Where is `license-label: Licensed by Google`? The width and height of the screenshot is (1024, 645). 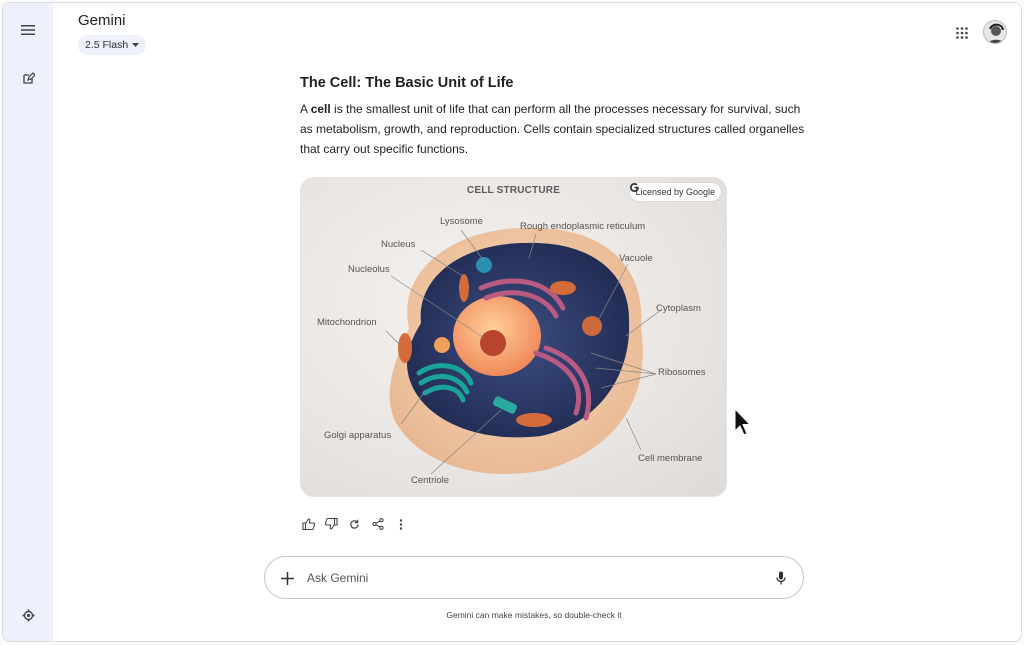
license-label: Licensed by Google is located at coordinates (675, 192).